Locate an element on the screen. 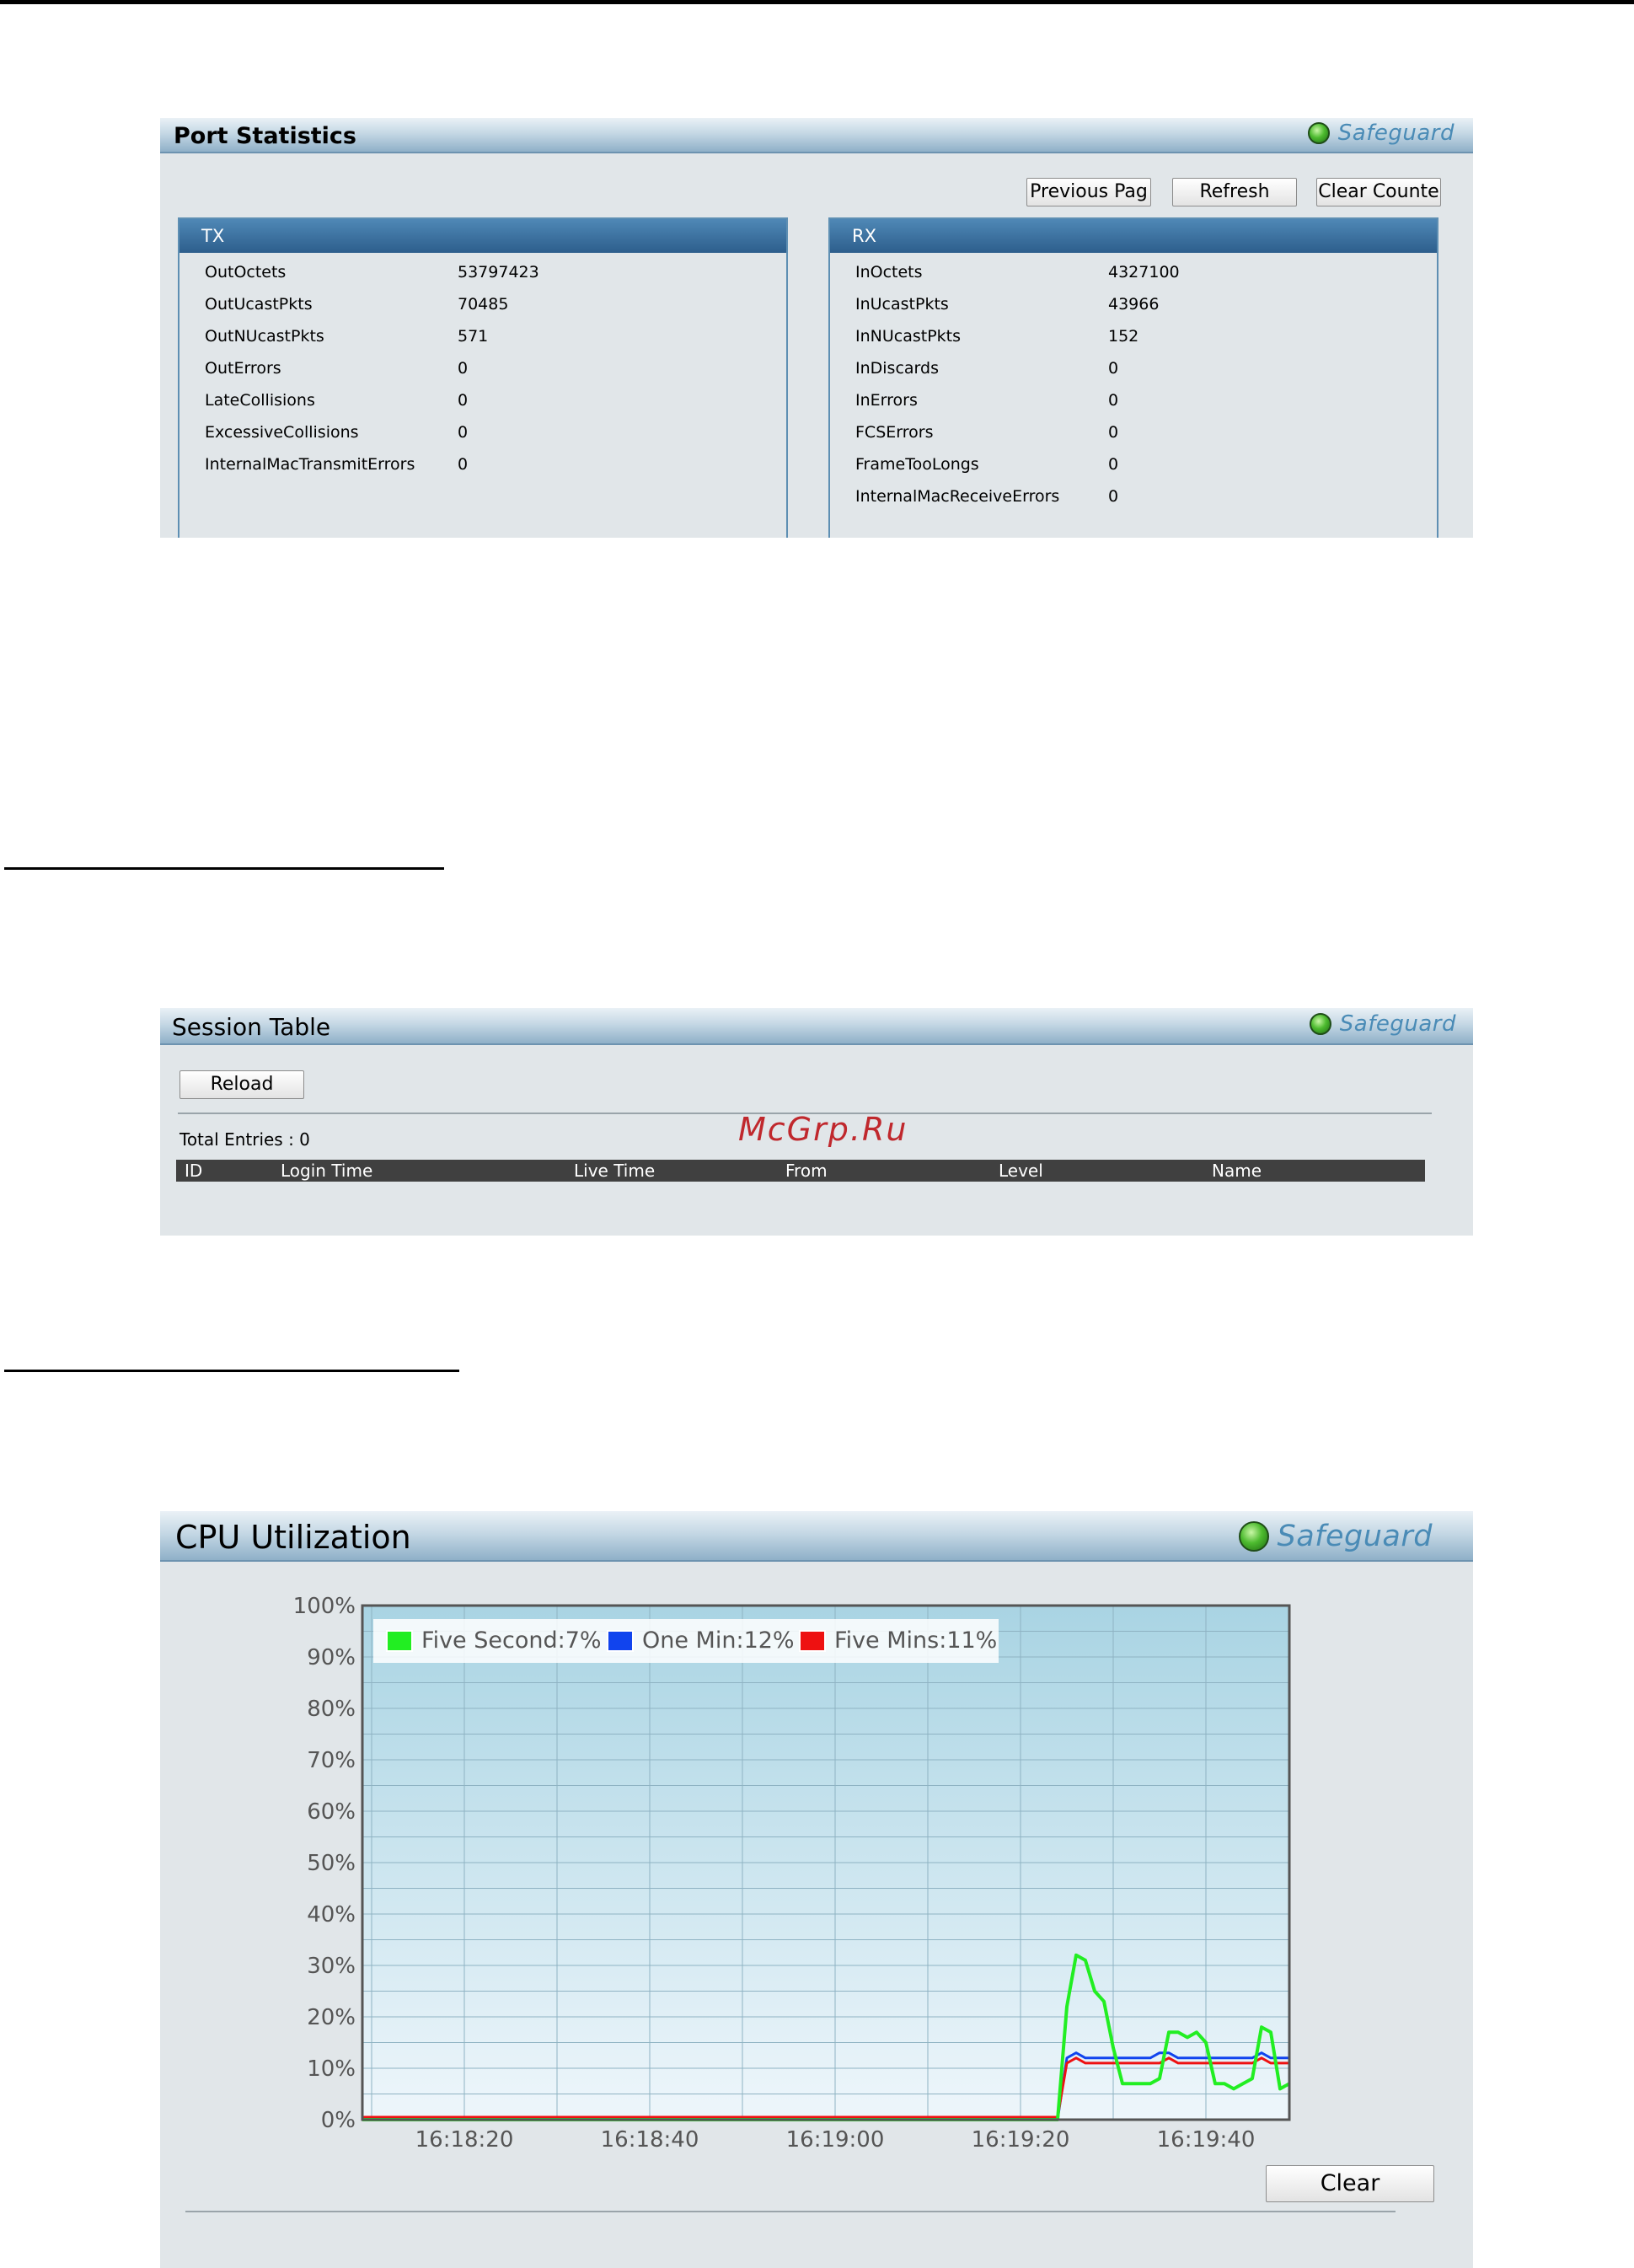  legend-label-one-min: One Min:12% is located at coordinates (718, 1640).